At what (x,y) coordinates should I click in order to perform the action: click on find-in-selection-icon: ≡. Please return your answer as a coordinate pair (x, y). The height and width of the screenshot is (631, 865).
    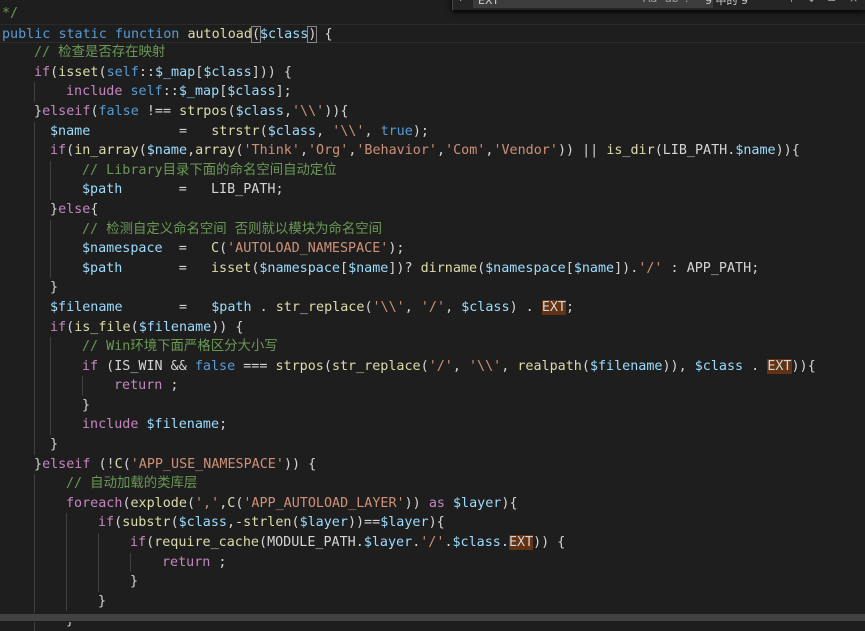
    Looking at the image, I should click on (831, 2).